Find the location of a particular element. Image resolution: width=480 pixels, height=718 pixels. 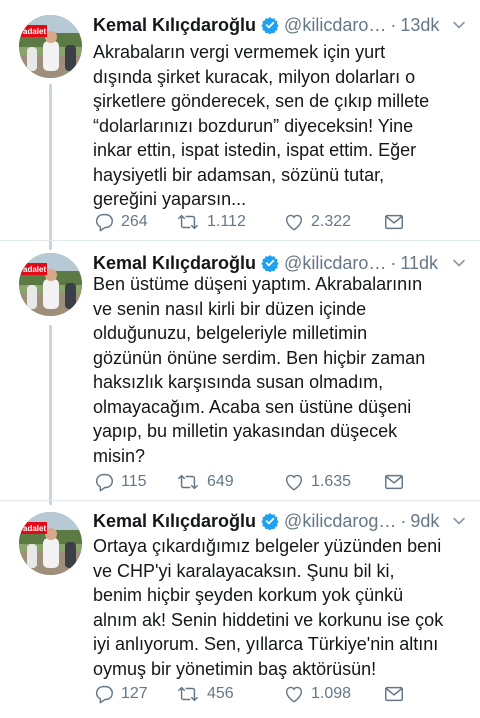

reply-button: 127 is located at coordinates (120, 694).